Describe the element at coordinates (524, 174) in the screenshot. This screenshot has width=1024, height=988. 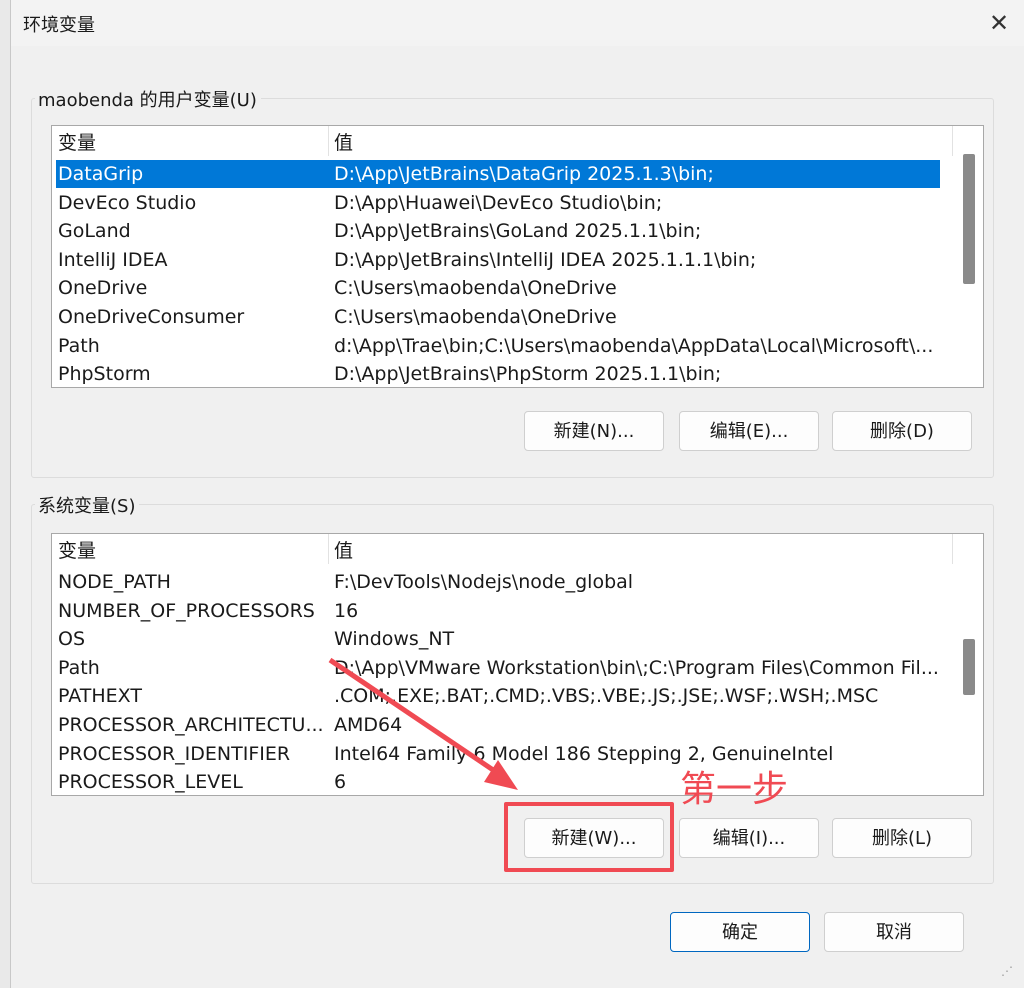
I see `variable-value: D:\App\JetBrains\DataGrip 2025.1.3\bin;` at that location.